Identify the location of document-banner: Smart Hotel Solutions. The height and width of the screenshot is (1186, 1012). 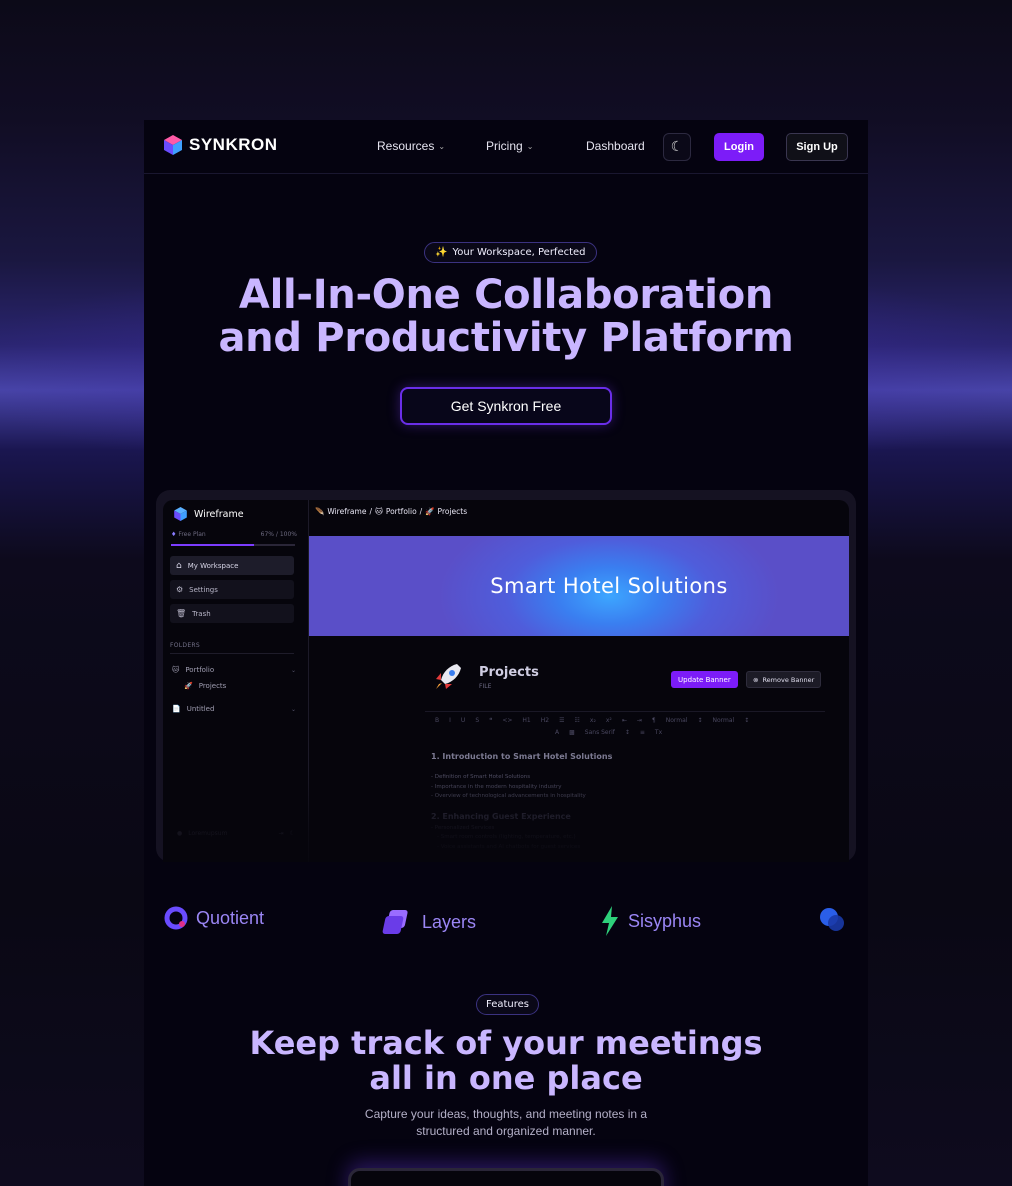
(579, 586).